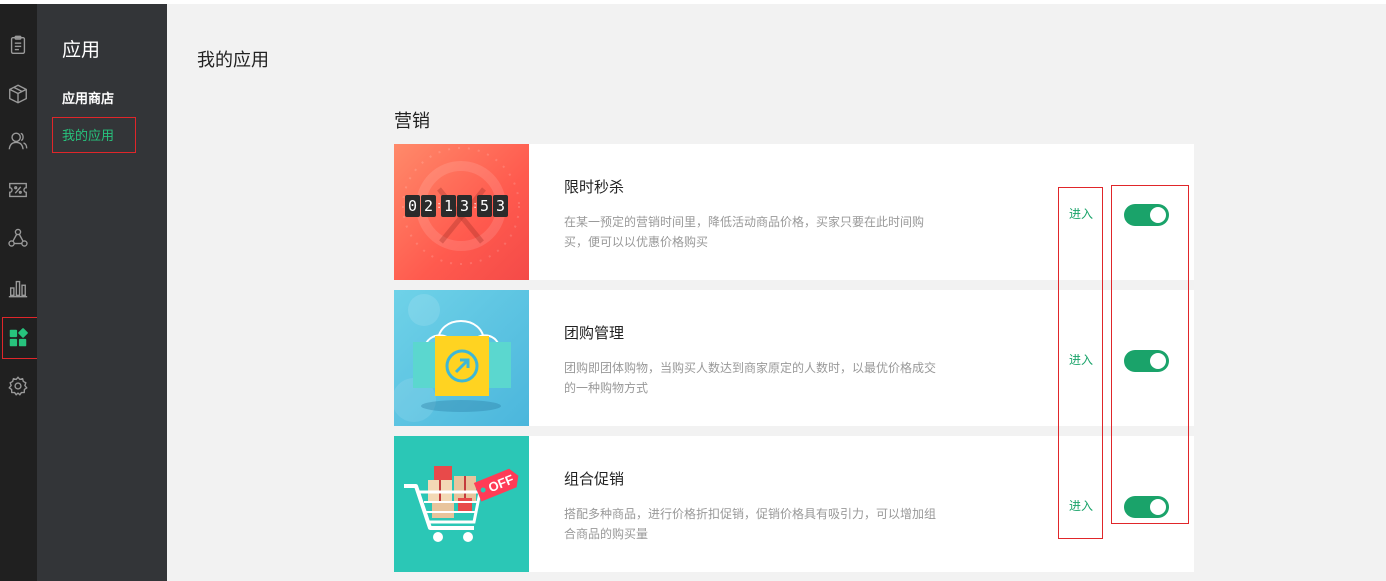 Image resolution: width=1386 pixels, height=581 pixels. Describe the element at coordinates (18, 288) in the screenshot. I see `bar-chart-icon` at that location.